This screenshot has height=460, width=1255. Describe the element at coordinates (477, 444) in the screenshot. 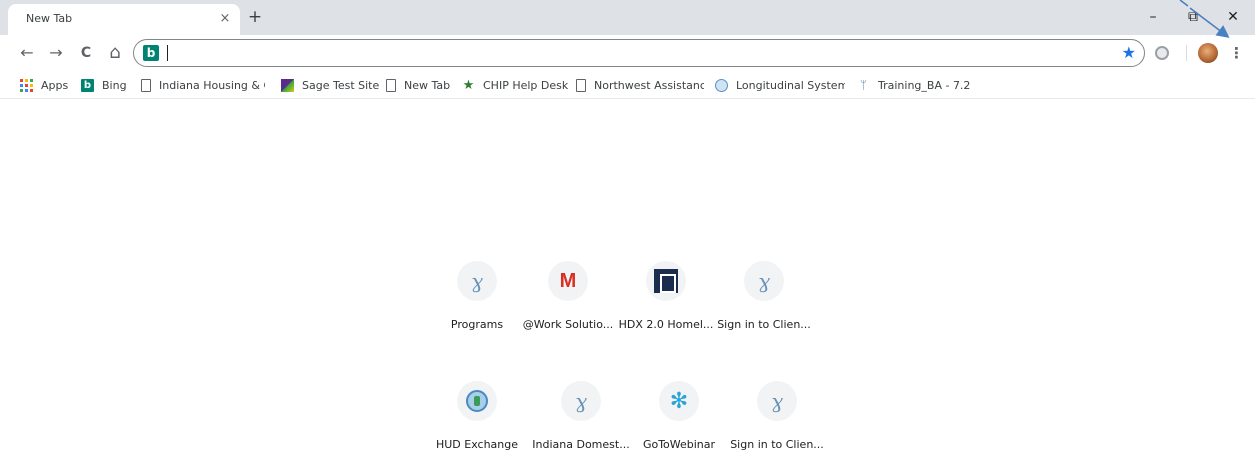

I see `shortcut-label: HUD Exchange` at that location.